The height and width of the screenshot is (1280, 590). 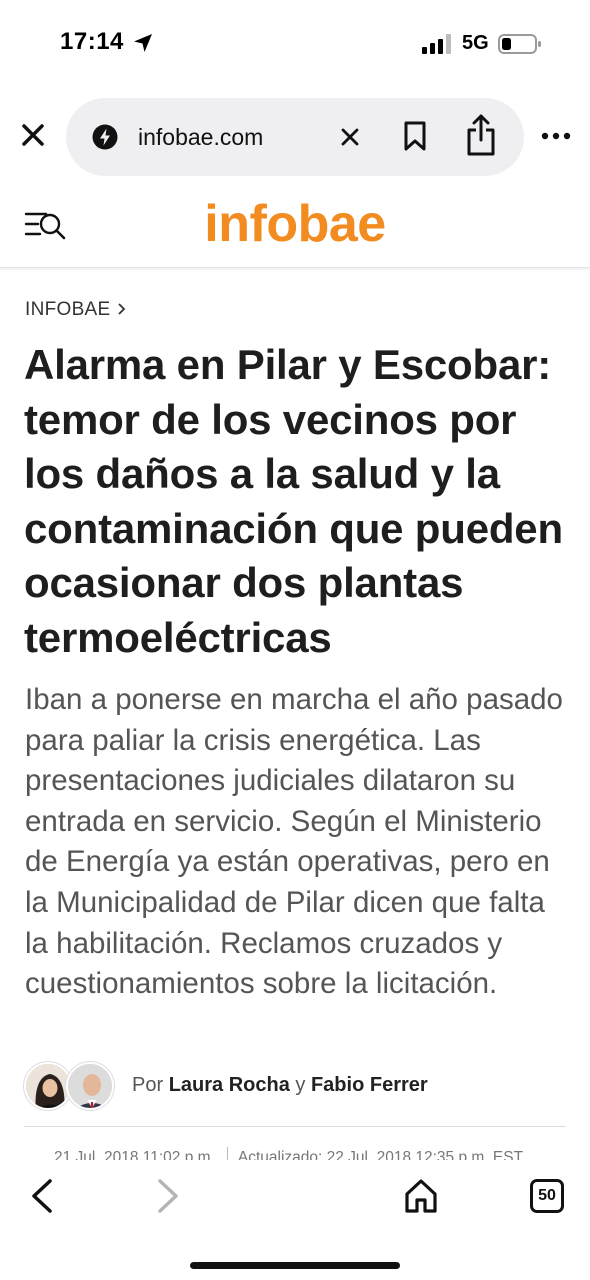 I want to click on browser-toolbar: 50, so click(x=295, y=1220).